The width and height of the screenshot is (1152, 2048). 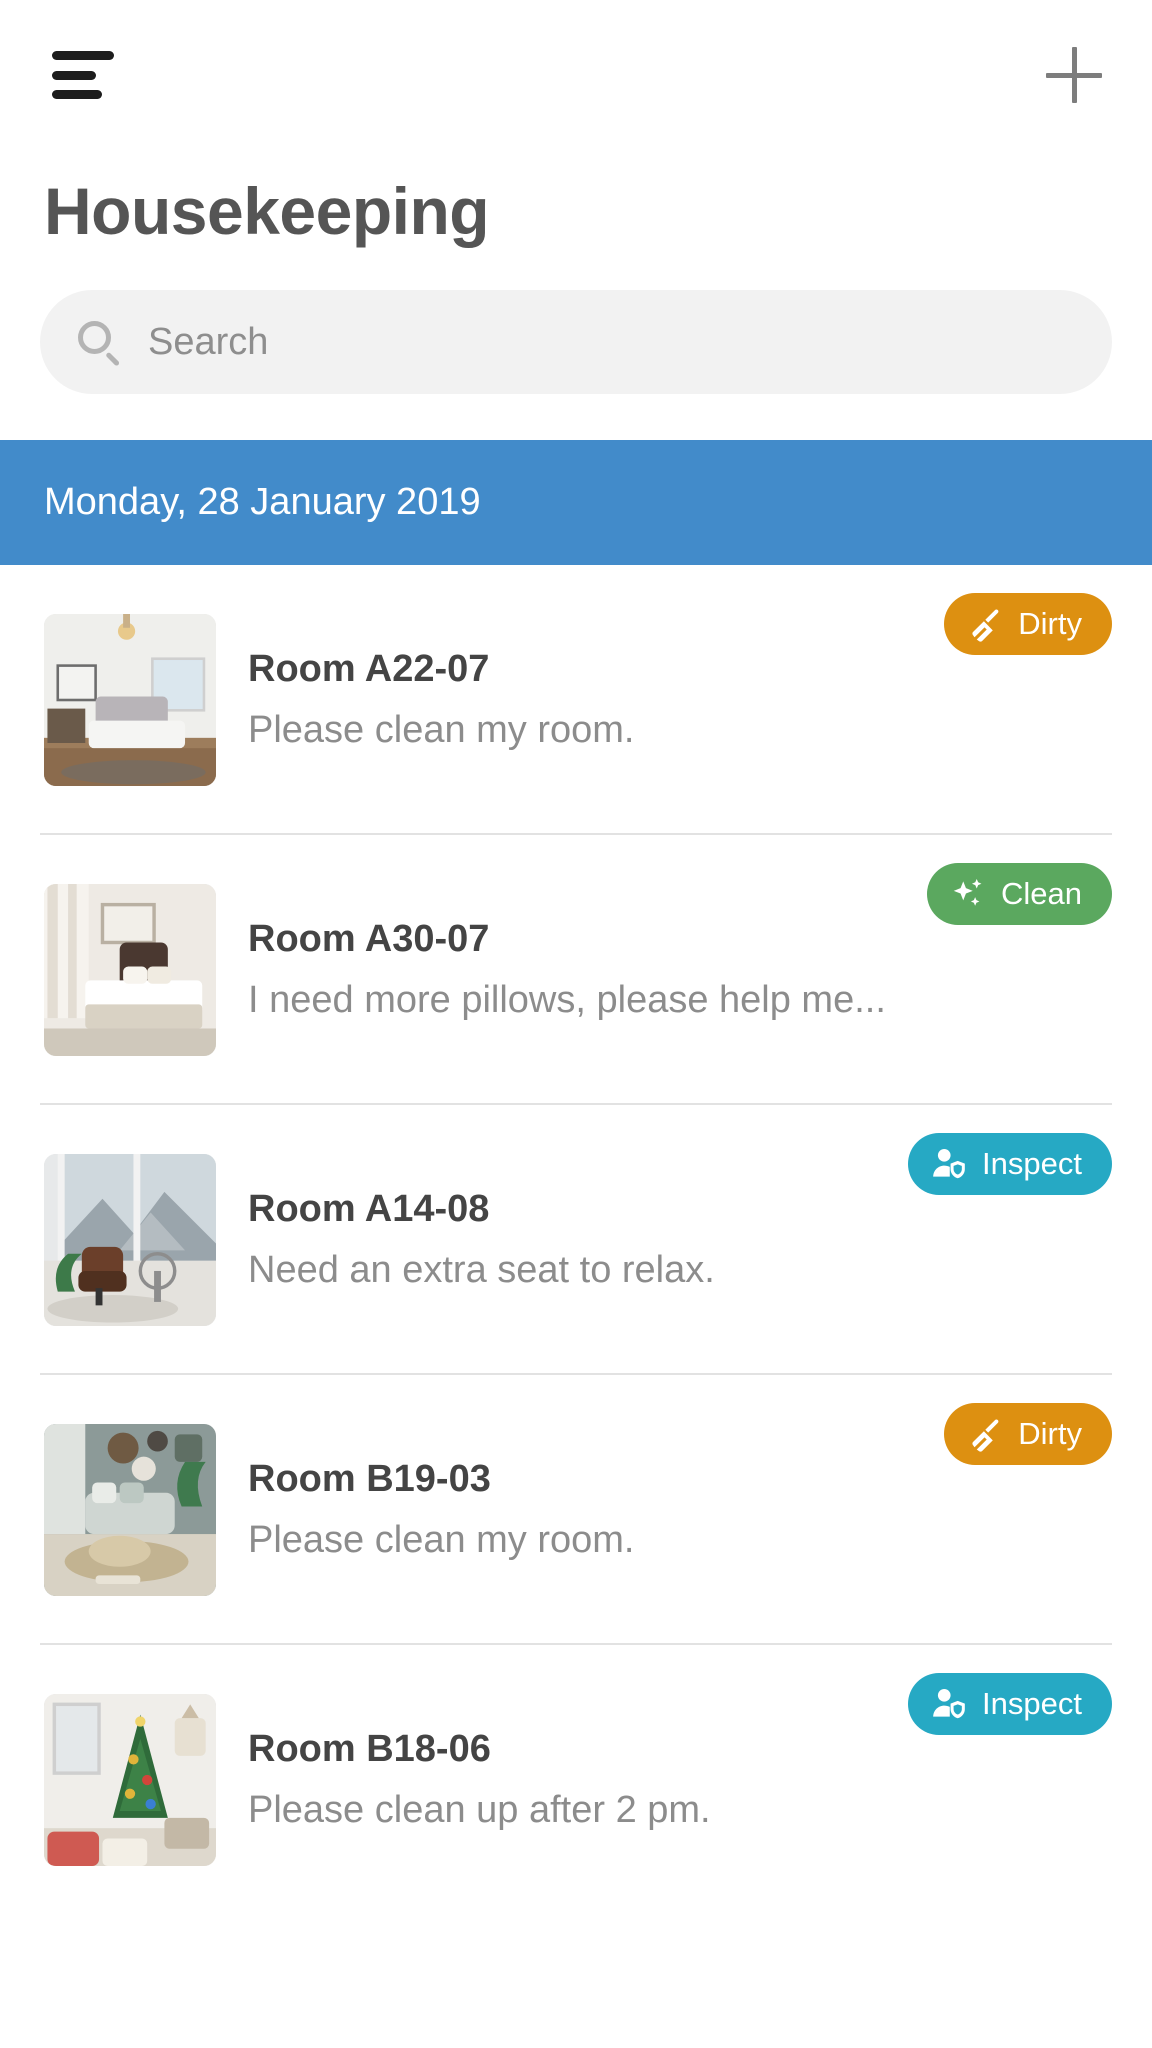 I want to click on status-badge: Clean, so click(x=1019, y=894).